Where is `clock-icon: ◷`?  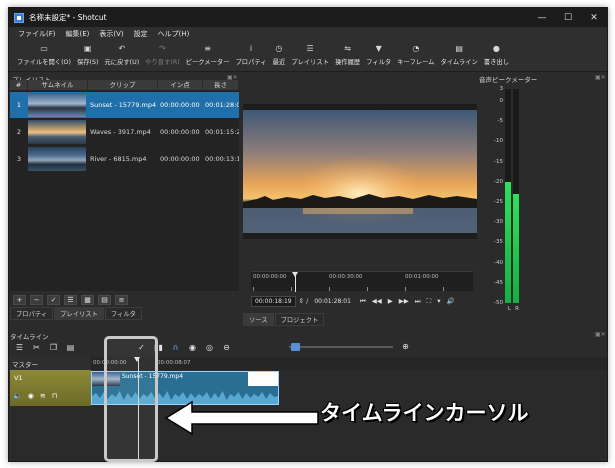
clock-icon: ◷ is located at coordinates (279, 48).